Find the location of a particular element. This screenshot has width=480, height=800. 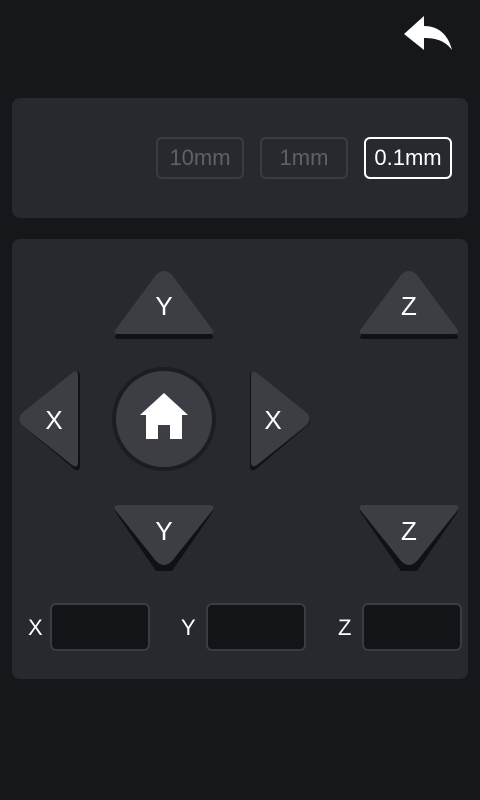

z-plus-label: Z is located at coordinates (409, 306).